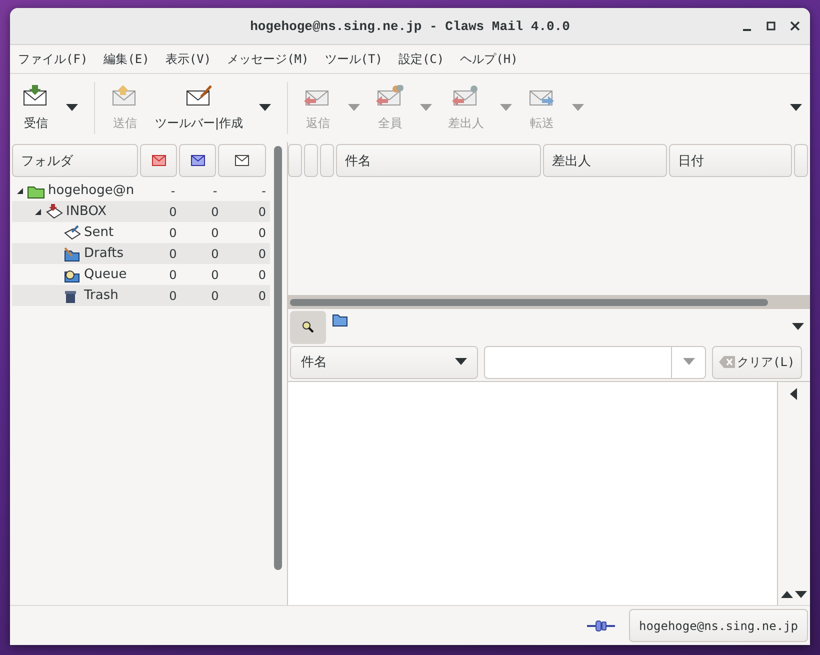 The width and height of the screenshot is (820, 655). Describe the element at coordinates (410, 26) in the screenshot. I see `window-title: hogehoge@ns.sing.ne.jp - Claws Mail 4.0.0` at that location.